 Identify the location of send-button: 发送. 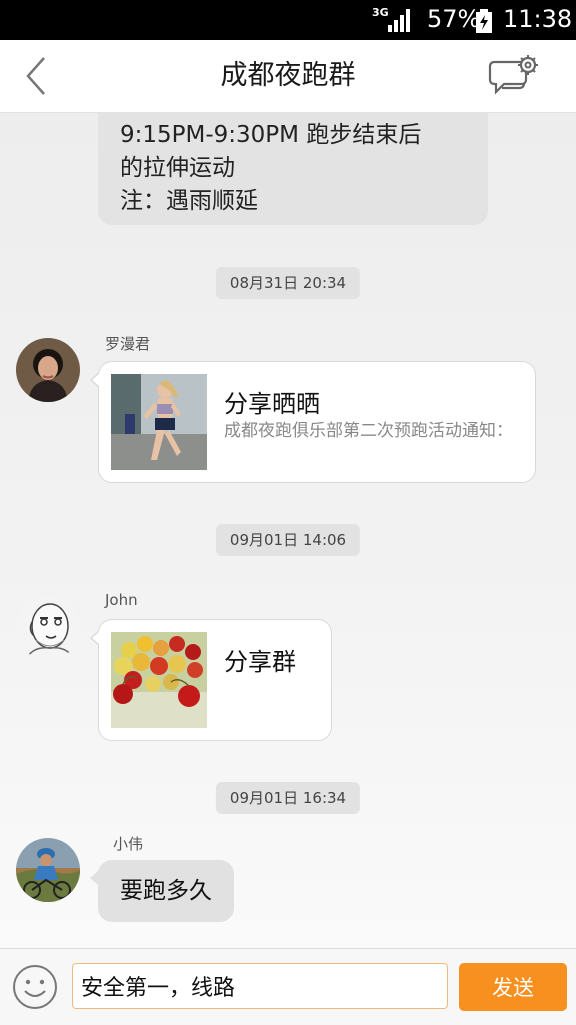
(513, 987).